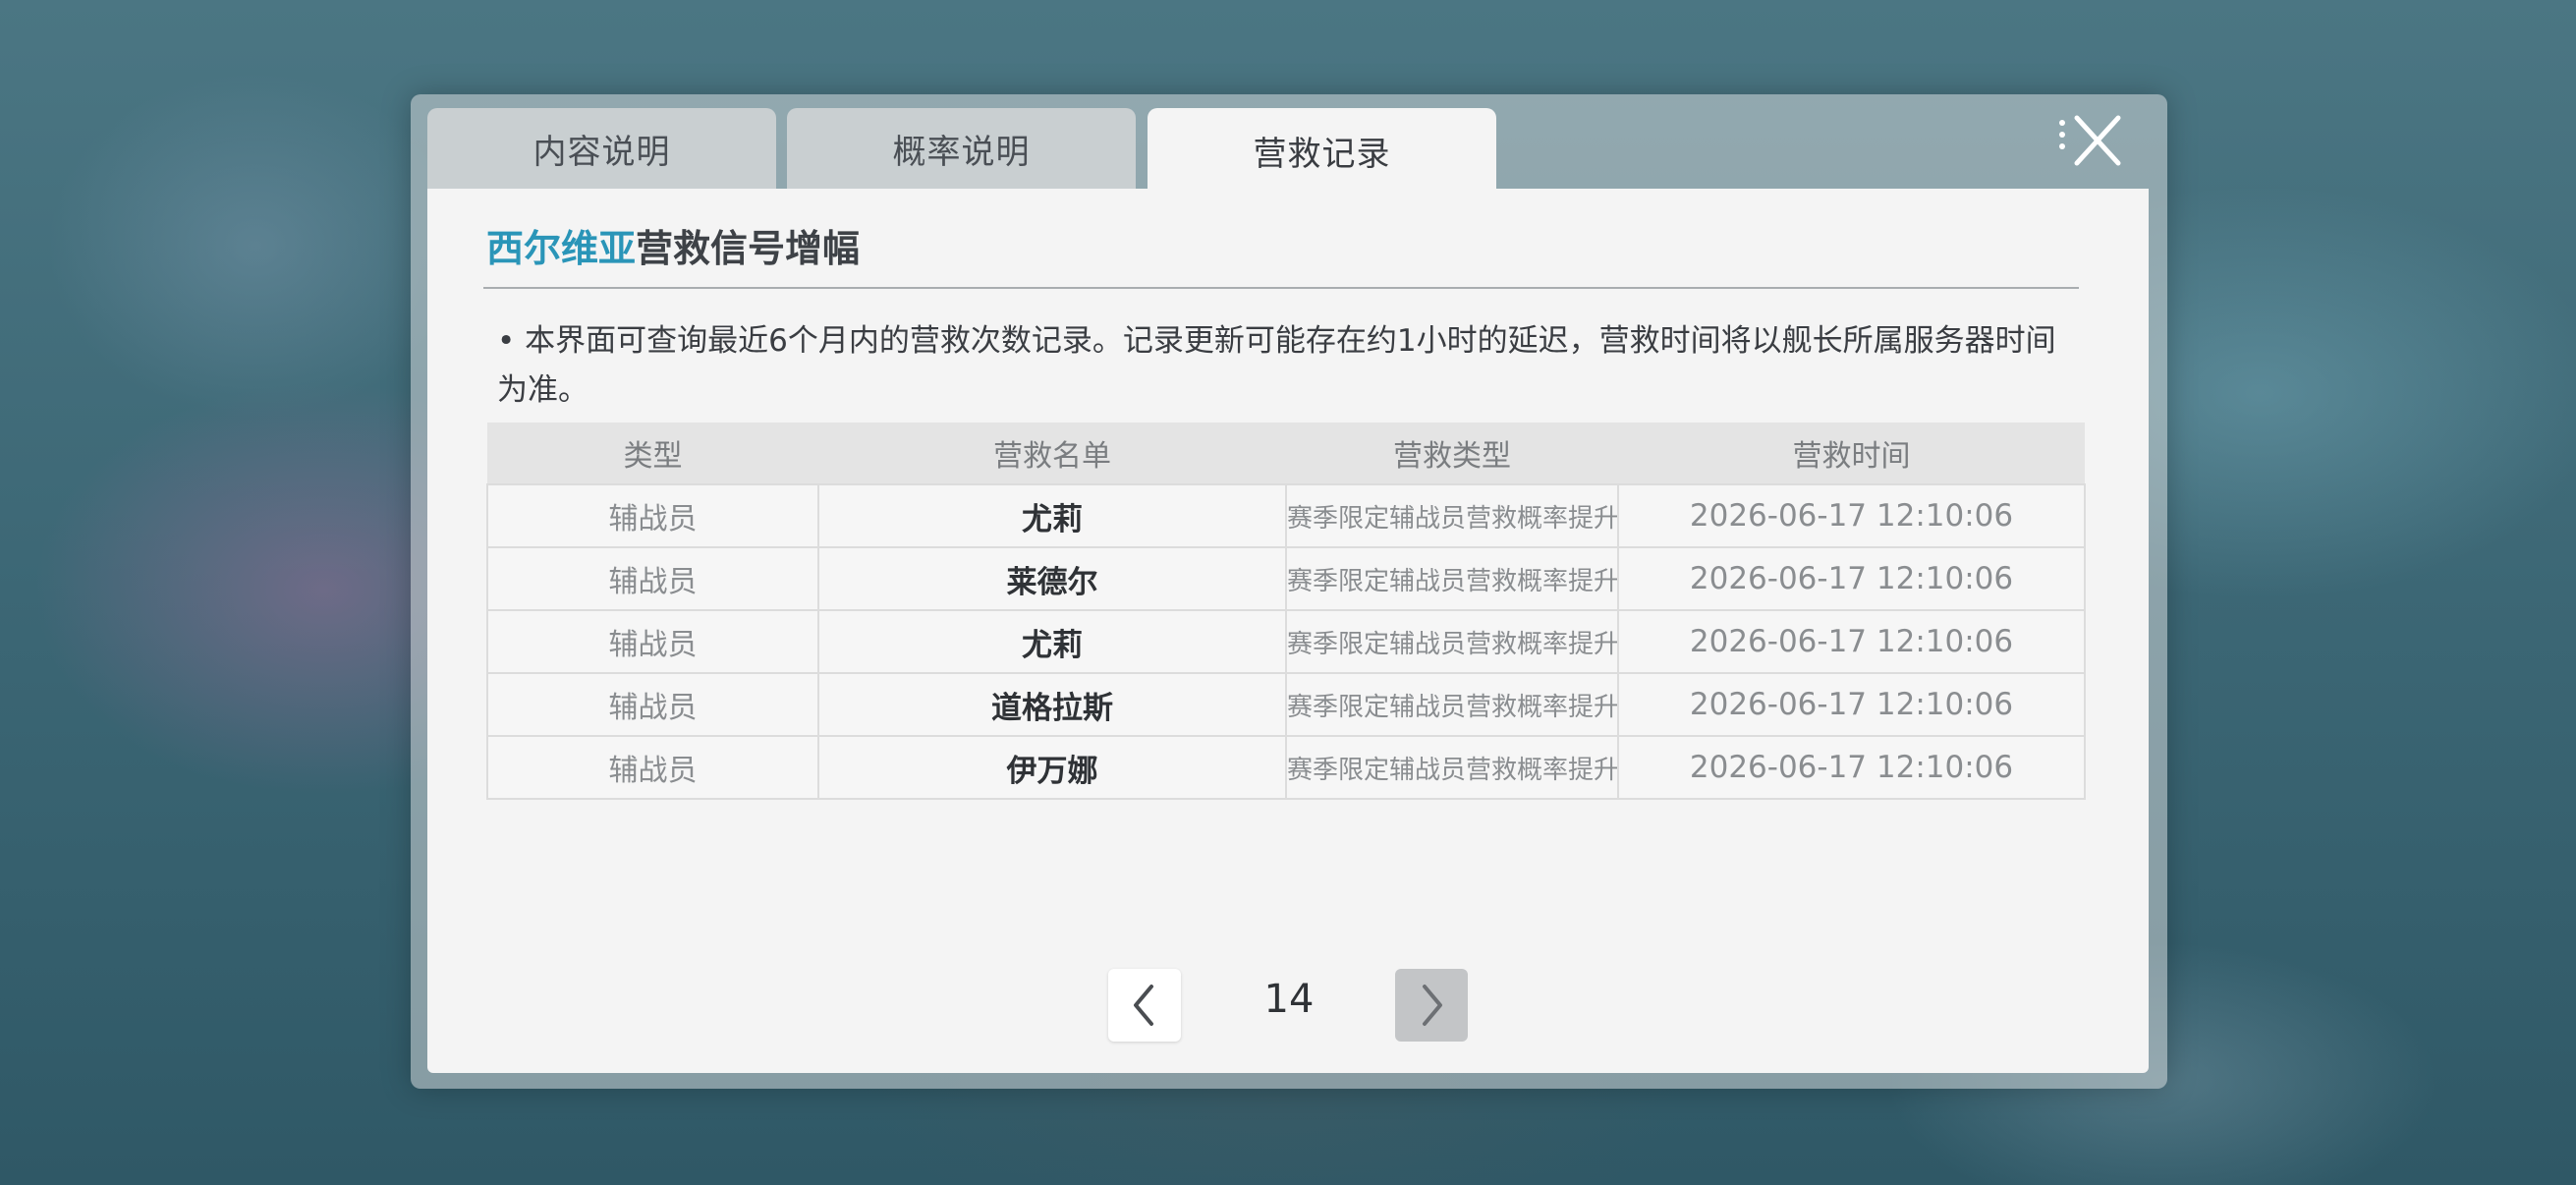 The width and height of the screenshot is (2576, 1185). Describe the element at coordinates (1052, 768) in the screenshot. I see `cell-name: 伊万娜` at that location.